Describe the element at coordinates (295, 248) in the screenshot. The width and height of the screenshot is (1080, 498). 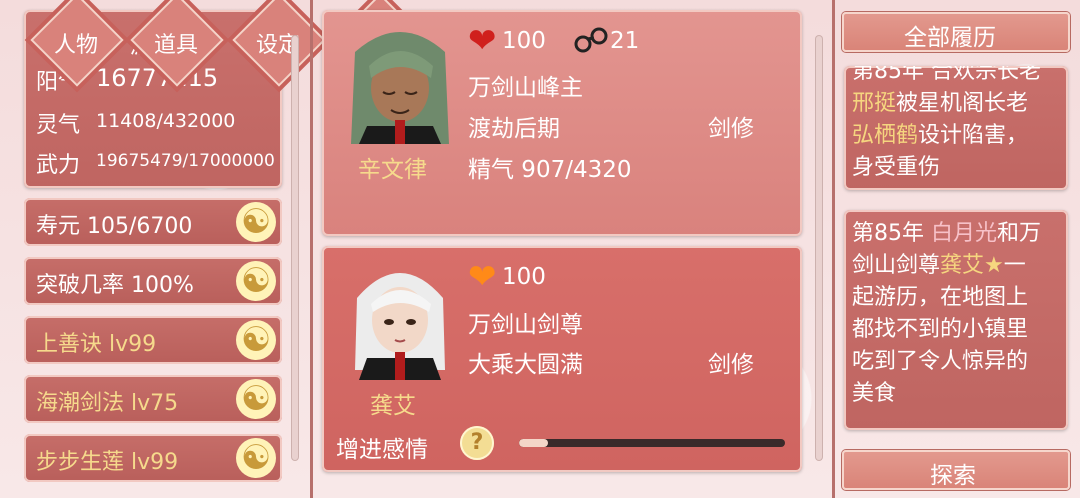
I see `left-scrollbar` at that location.